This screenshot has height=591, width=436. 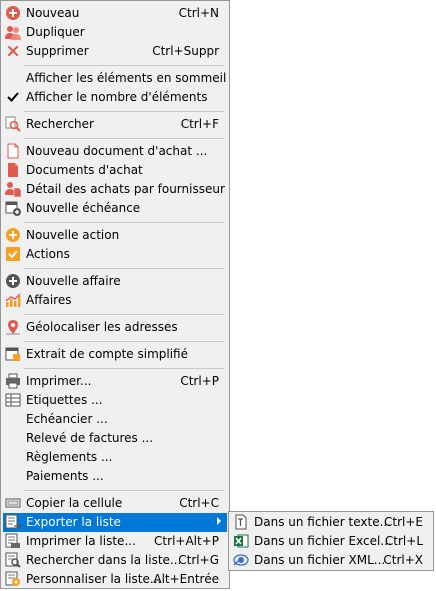 What do you see at coordinates (13, 381) in the screenshot?
I see `printer-icon` at bounding box center [13, 381].